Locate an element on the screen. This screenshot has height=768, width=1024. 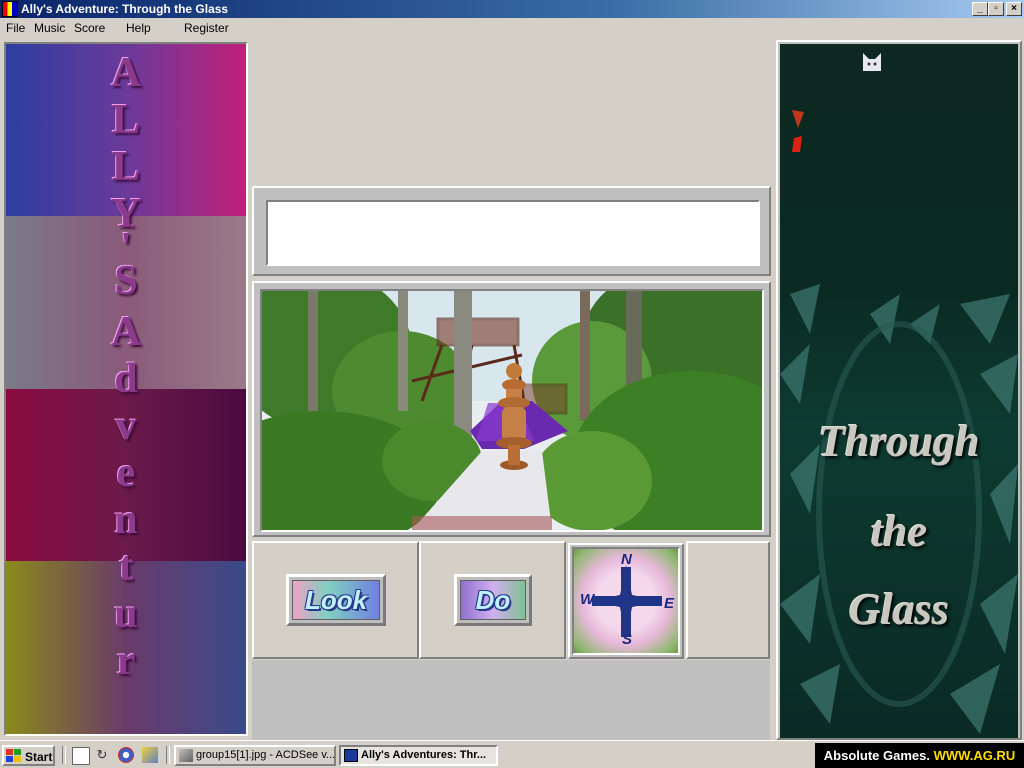
menu-bar: File Music Score Help Register is located at coordinates (512, 28).